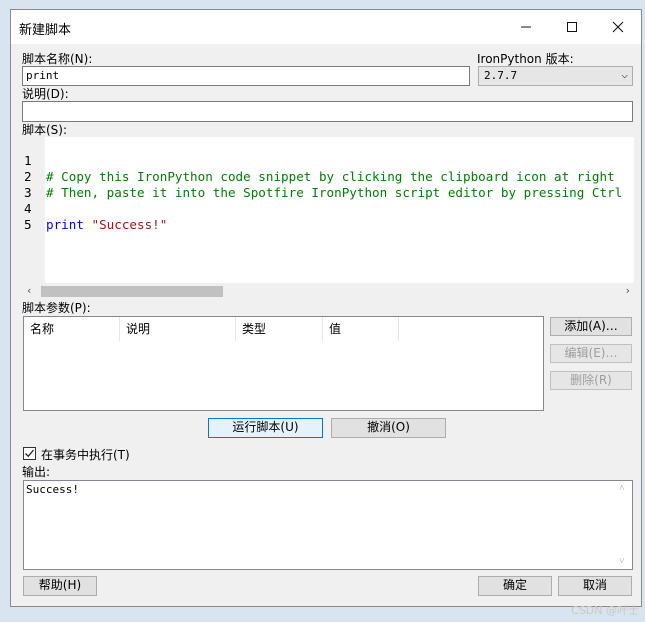 The height and width of the screenshot is (622, 645). What do you see at coordinates (95, 208) in the screenshot?
I see `code-line: 4 print "Success!"` at bounding box center [95, 208].